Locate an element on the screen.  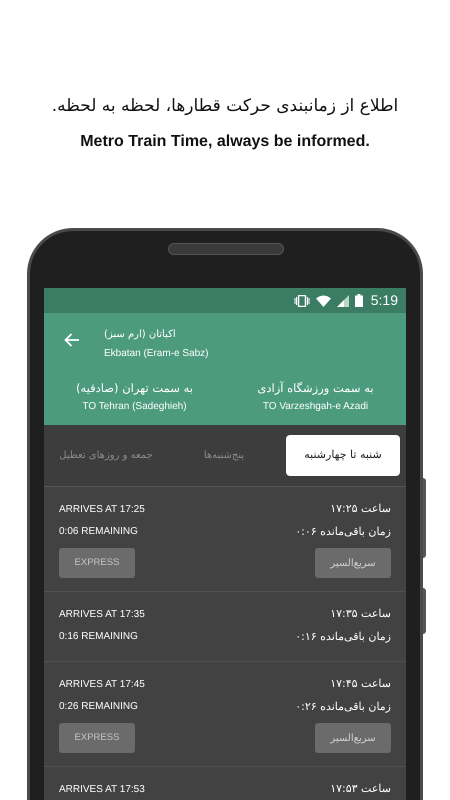
arrival-info: ARRIVES AT 17:35 is located at coordinates (102, 615).